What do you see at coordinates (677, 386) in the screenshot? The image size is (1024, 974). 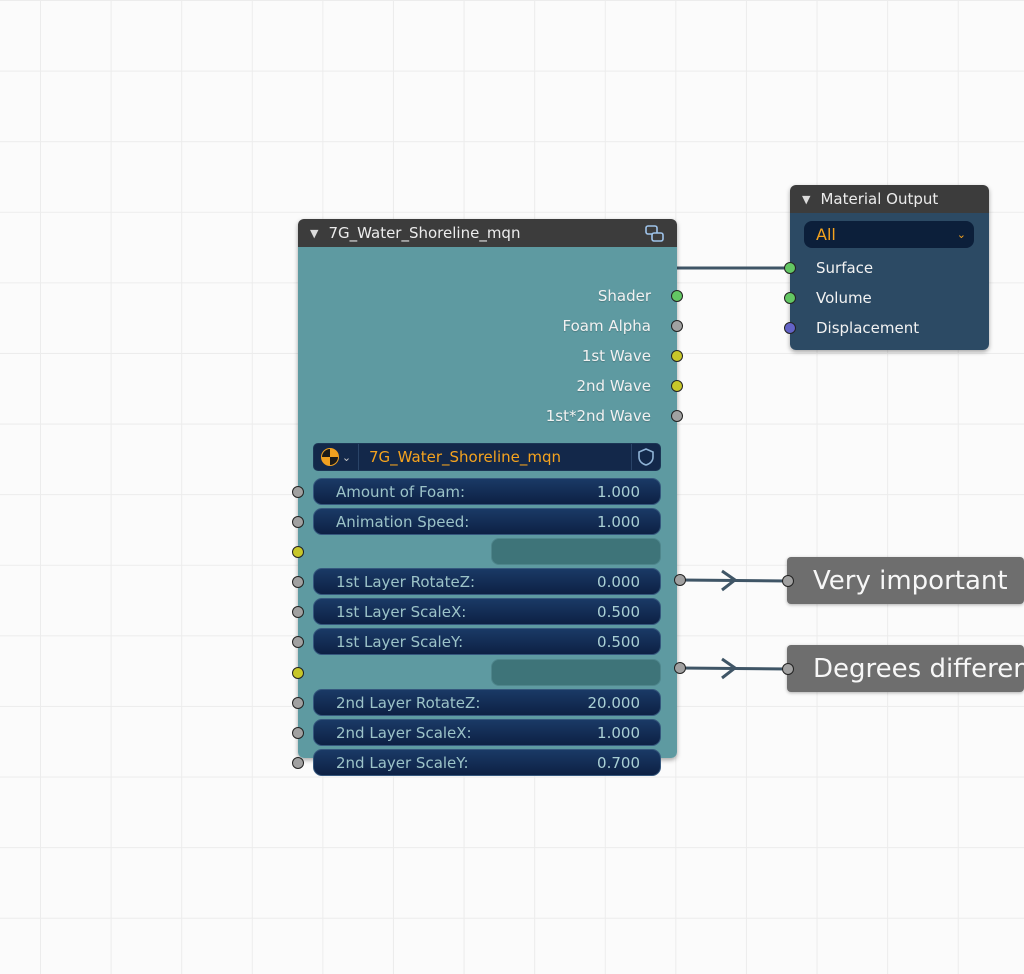 I see `output-socket-2nd-wave` at bounding box center [677, 386].